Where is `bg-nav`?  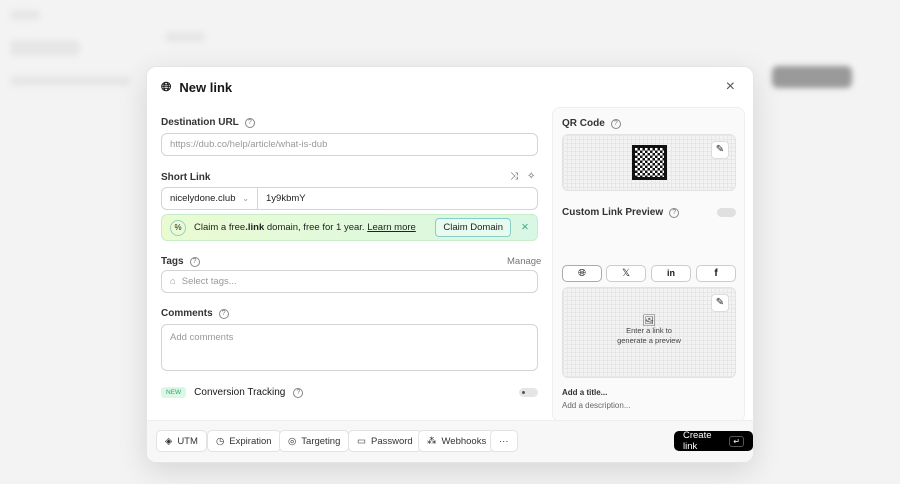 bg-nav is located at coordinates (70, 81).